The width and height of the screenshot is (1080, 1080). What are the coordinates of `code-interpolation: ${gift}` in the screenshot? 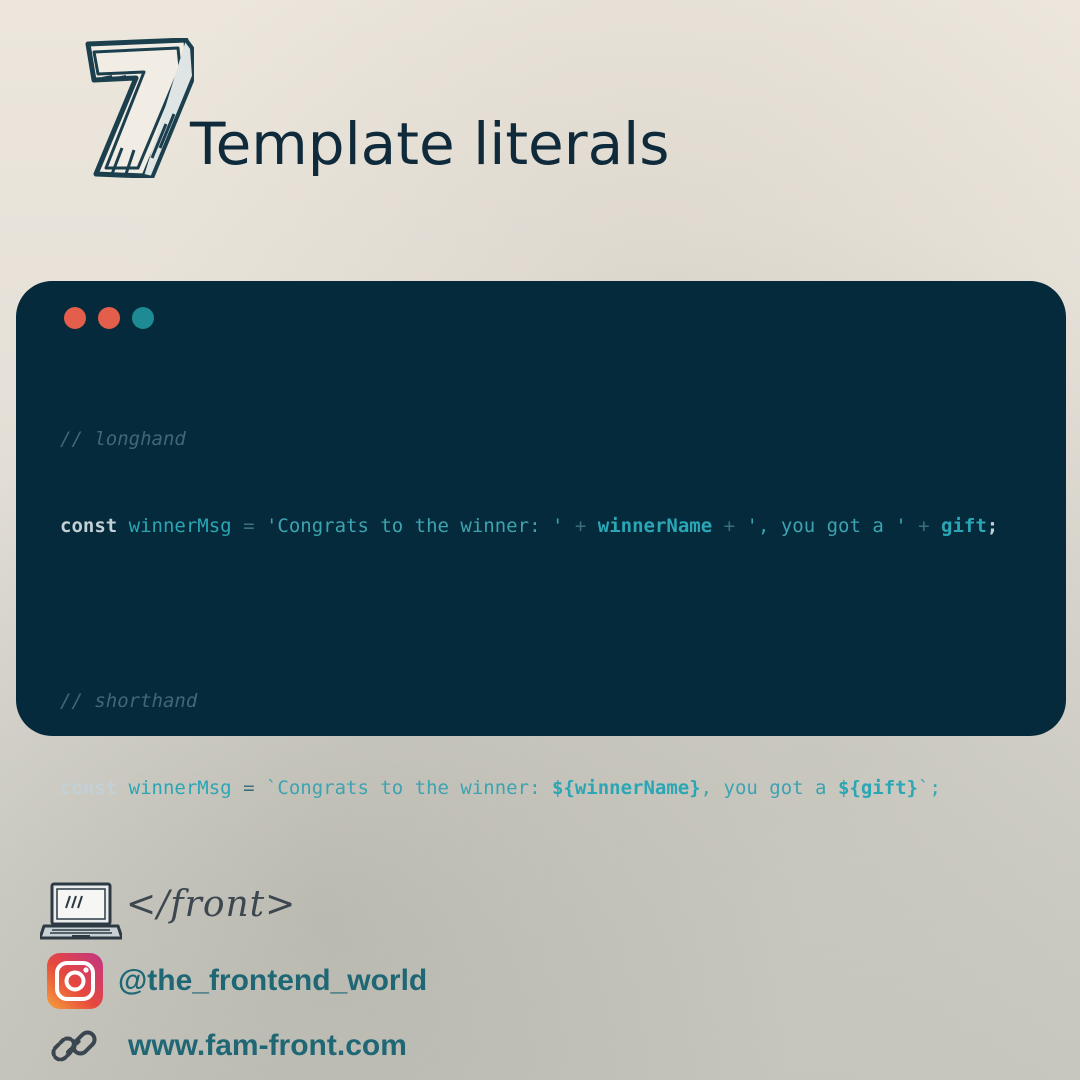 It's located at (878, 788).